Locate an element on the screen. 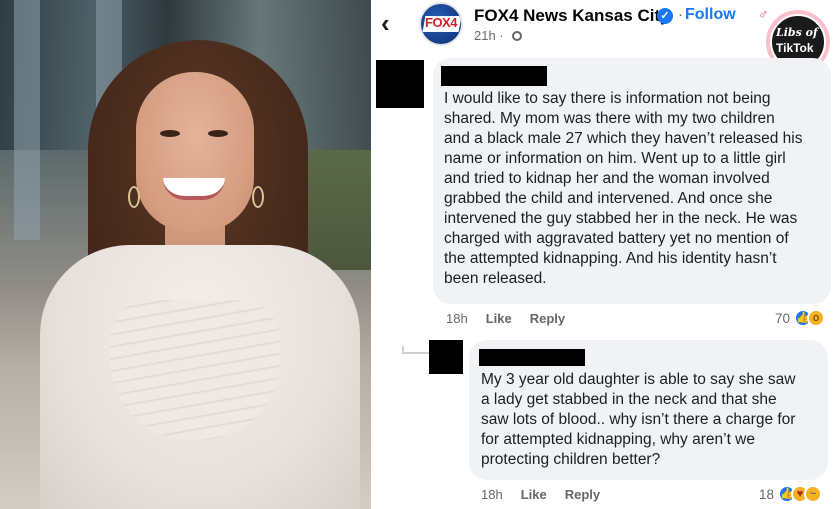 The width and height of the screenshot is (840, 509). back-arrow-icon: ‹ is located at coordinates (385, 23).